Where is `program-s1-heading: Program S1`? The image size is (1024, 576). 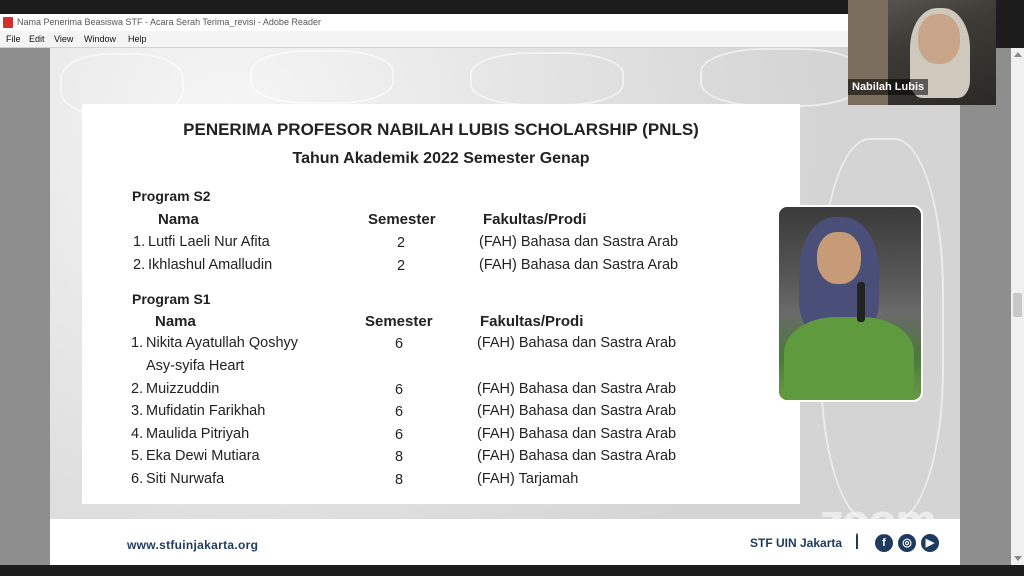
program-s1-heading: Program S1 is located at coordinates (171, 299).